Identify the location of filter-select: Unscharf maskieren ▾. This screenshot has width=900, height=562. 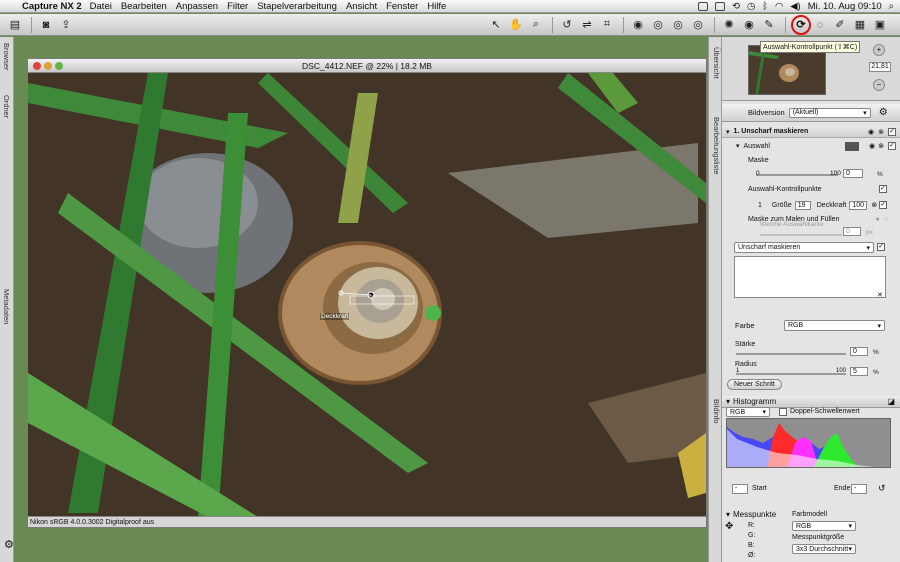
(804, 247).